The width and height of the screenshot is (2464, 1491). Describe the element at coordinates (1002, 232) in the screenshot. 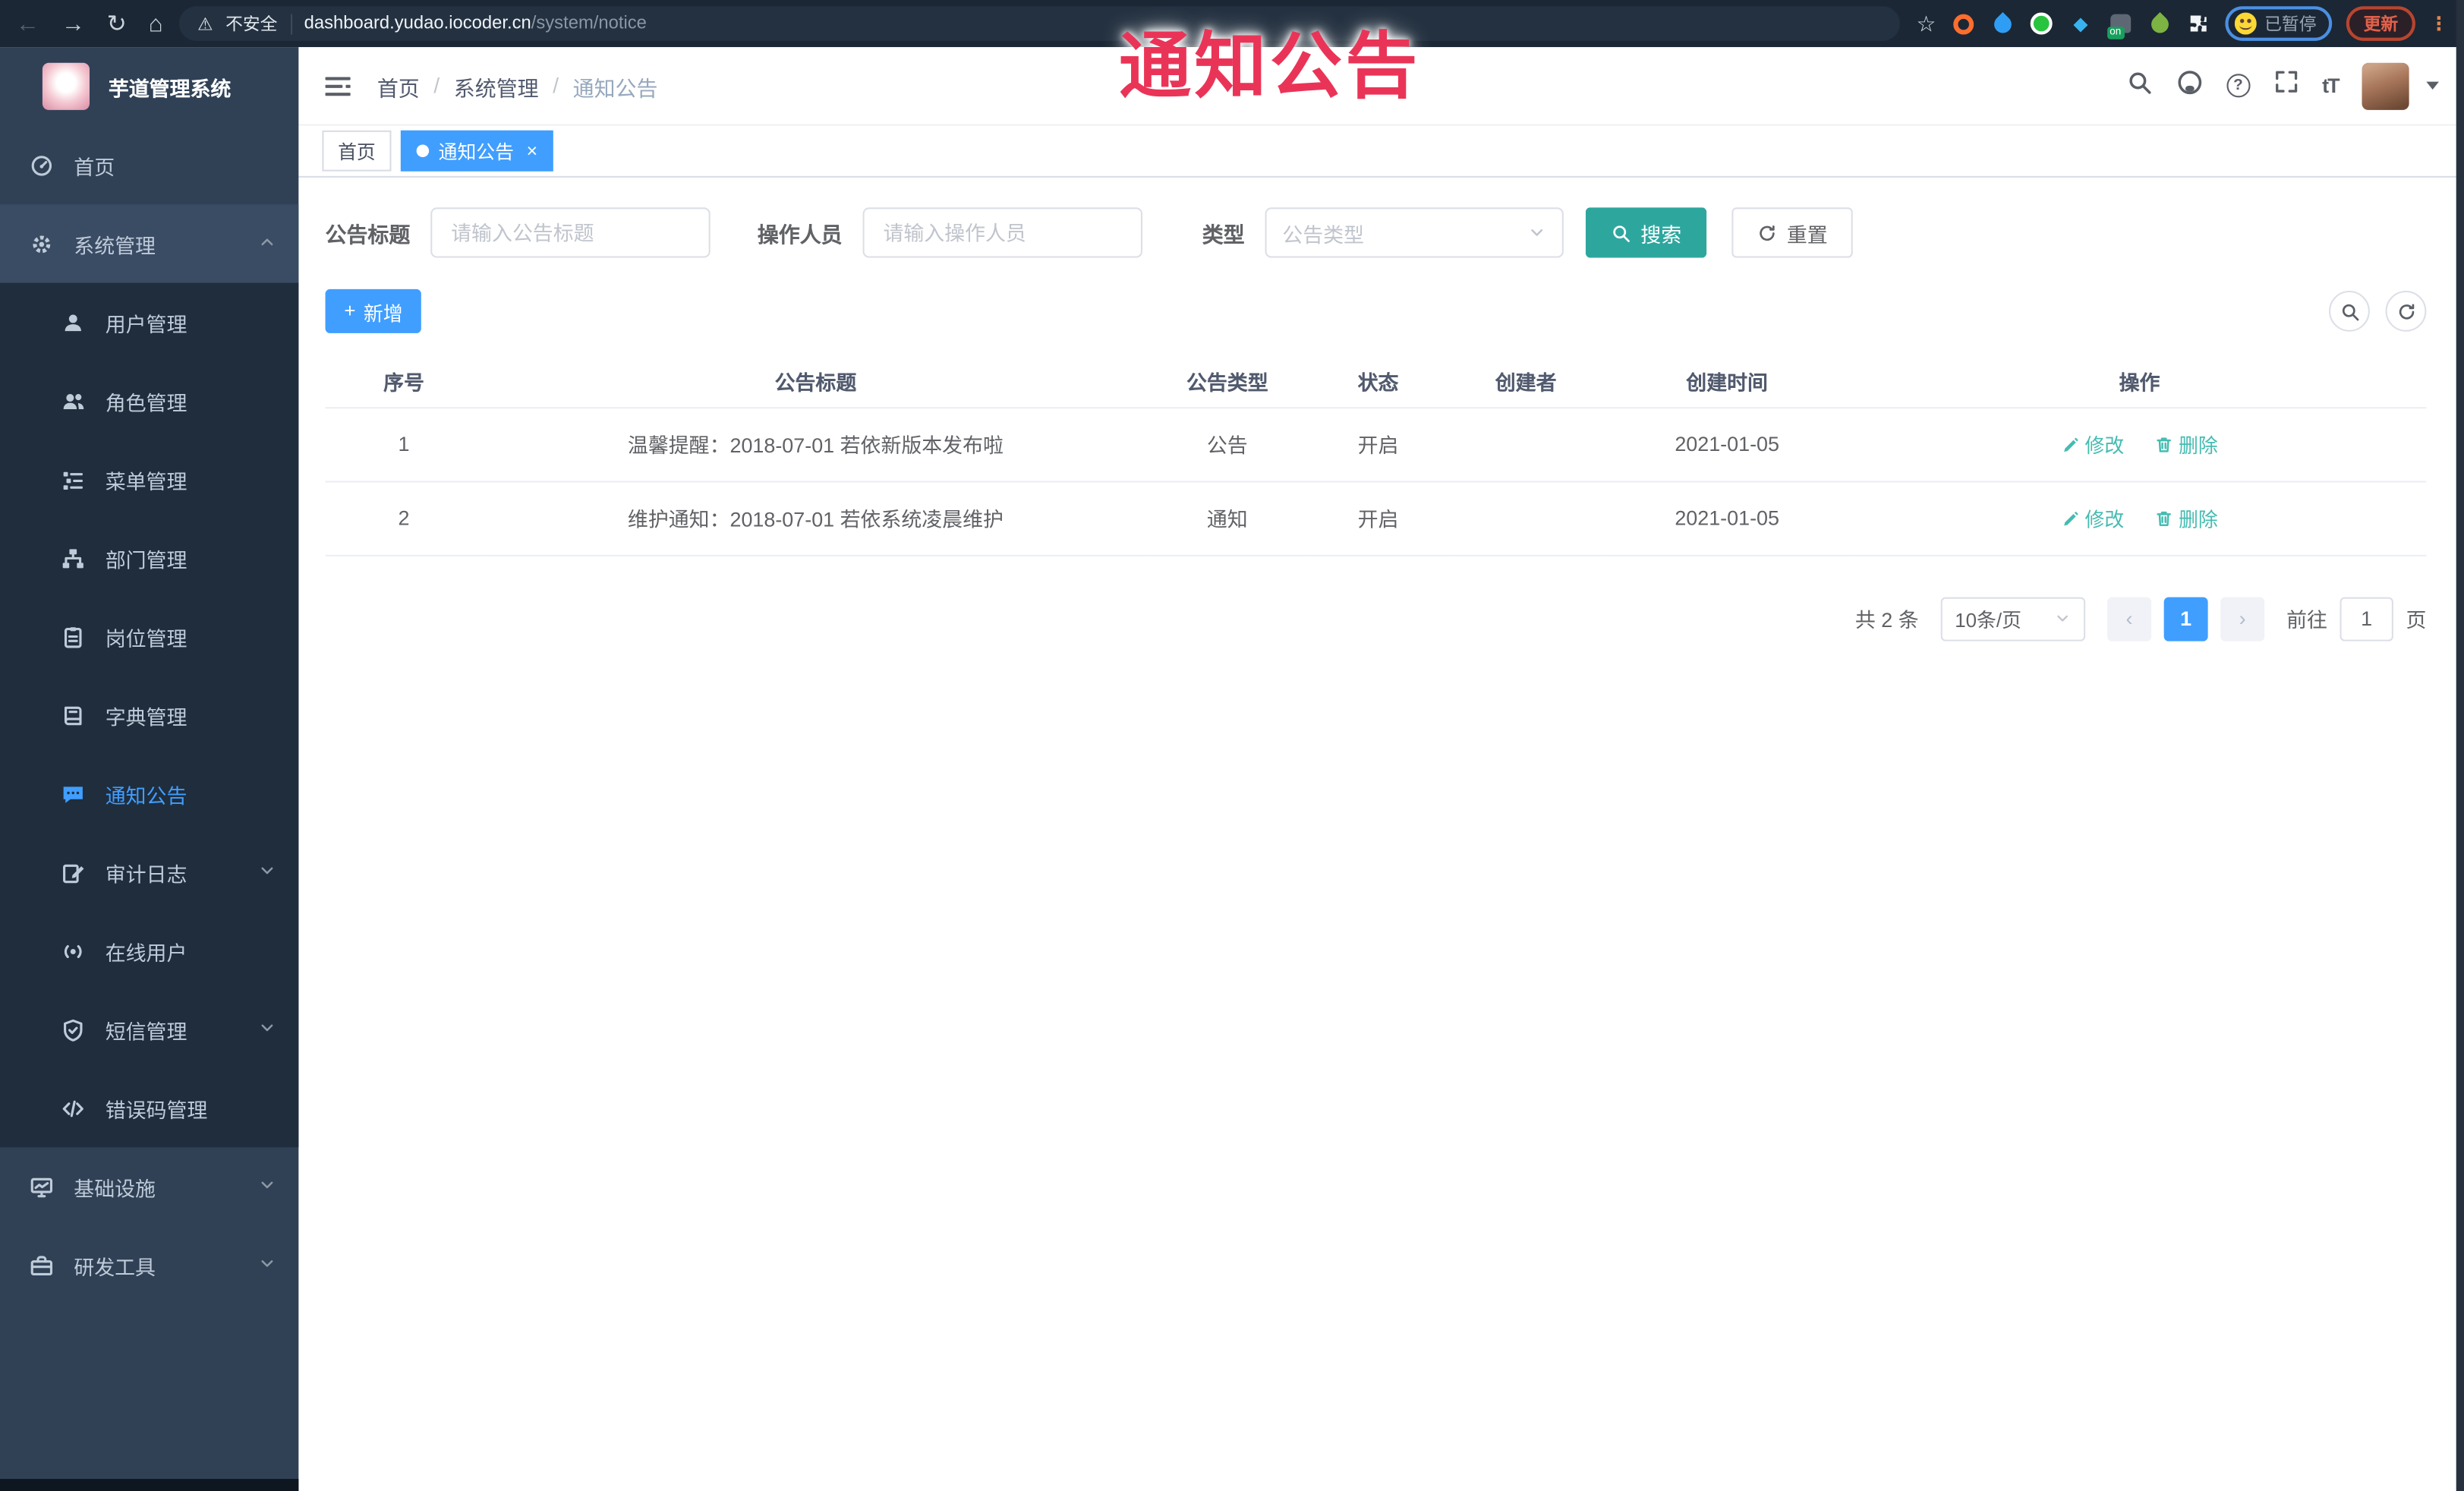

I see `operator-filter-input` at that location.